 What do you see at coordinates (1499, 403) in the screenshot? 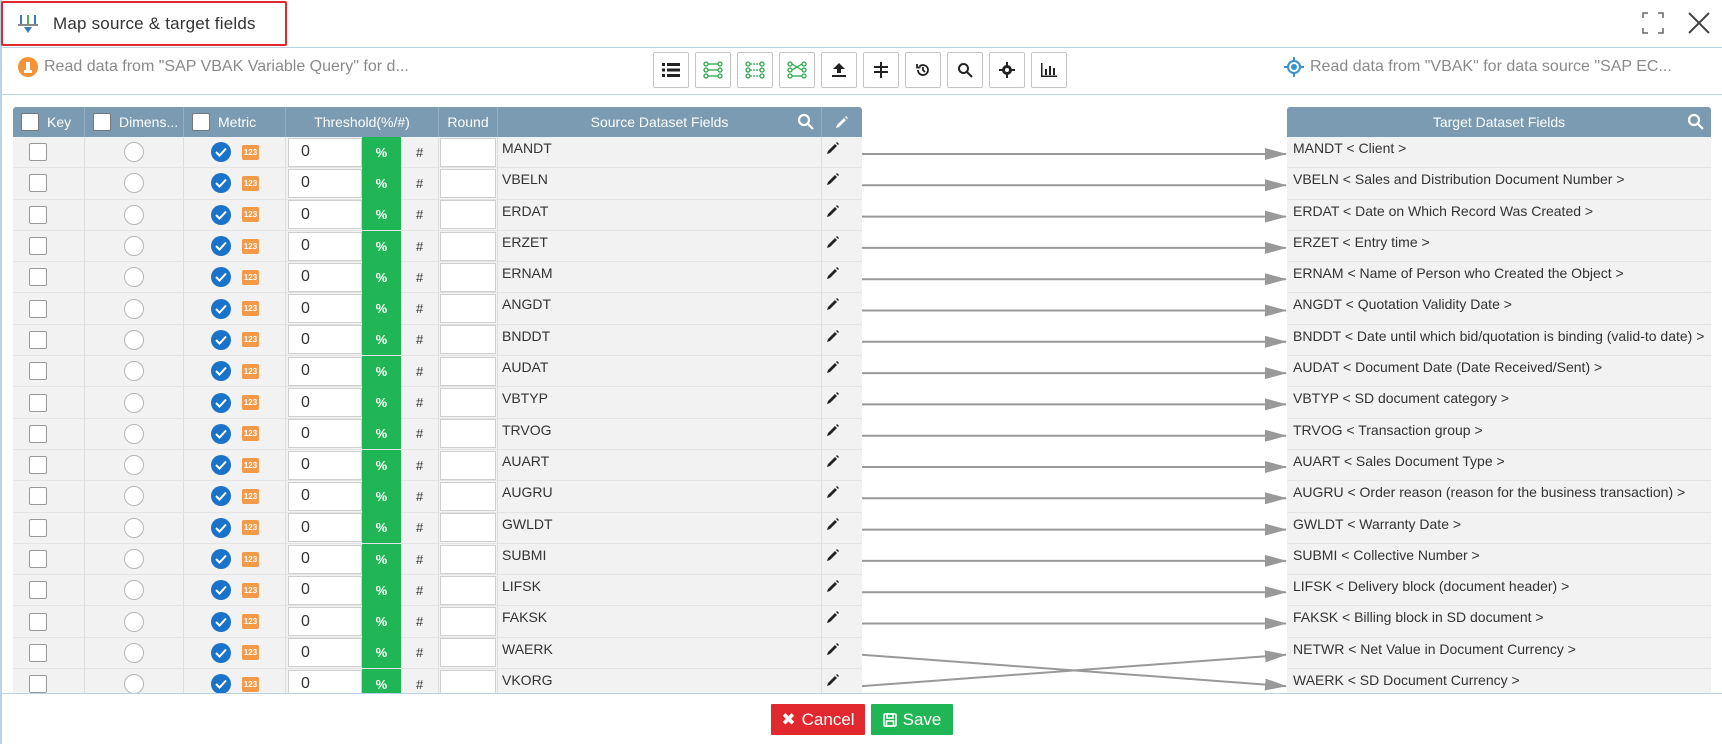
I see `target-field-row: VBTYP < SD document category >` at bounding box center [1499, 403].